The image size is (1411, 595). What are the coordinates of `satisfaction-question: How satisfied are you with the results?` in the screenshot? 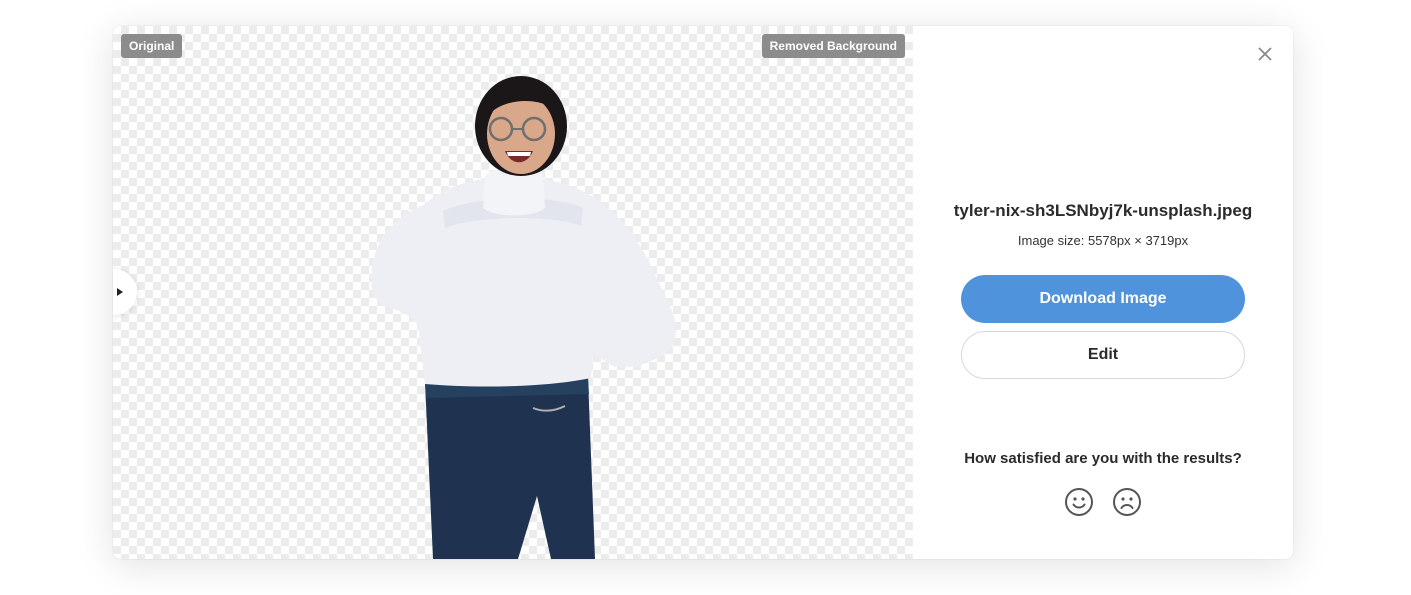 It's located at (1103, 458).